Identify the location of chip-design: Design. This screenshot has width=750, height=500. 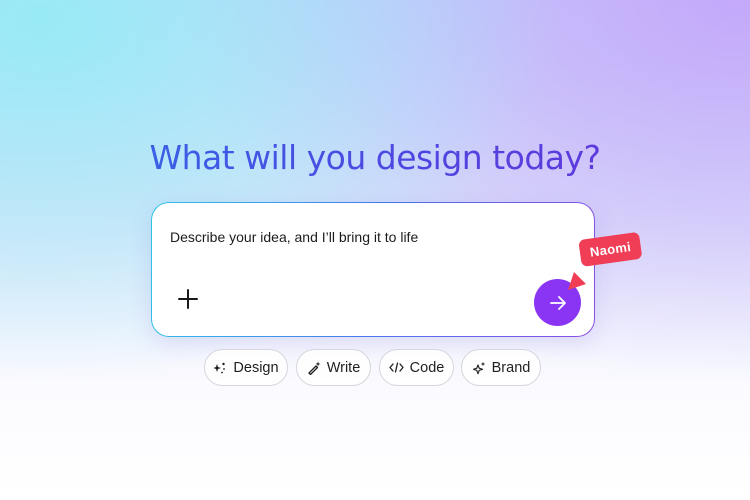
(246, 367).